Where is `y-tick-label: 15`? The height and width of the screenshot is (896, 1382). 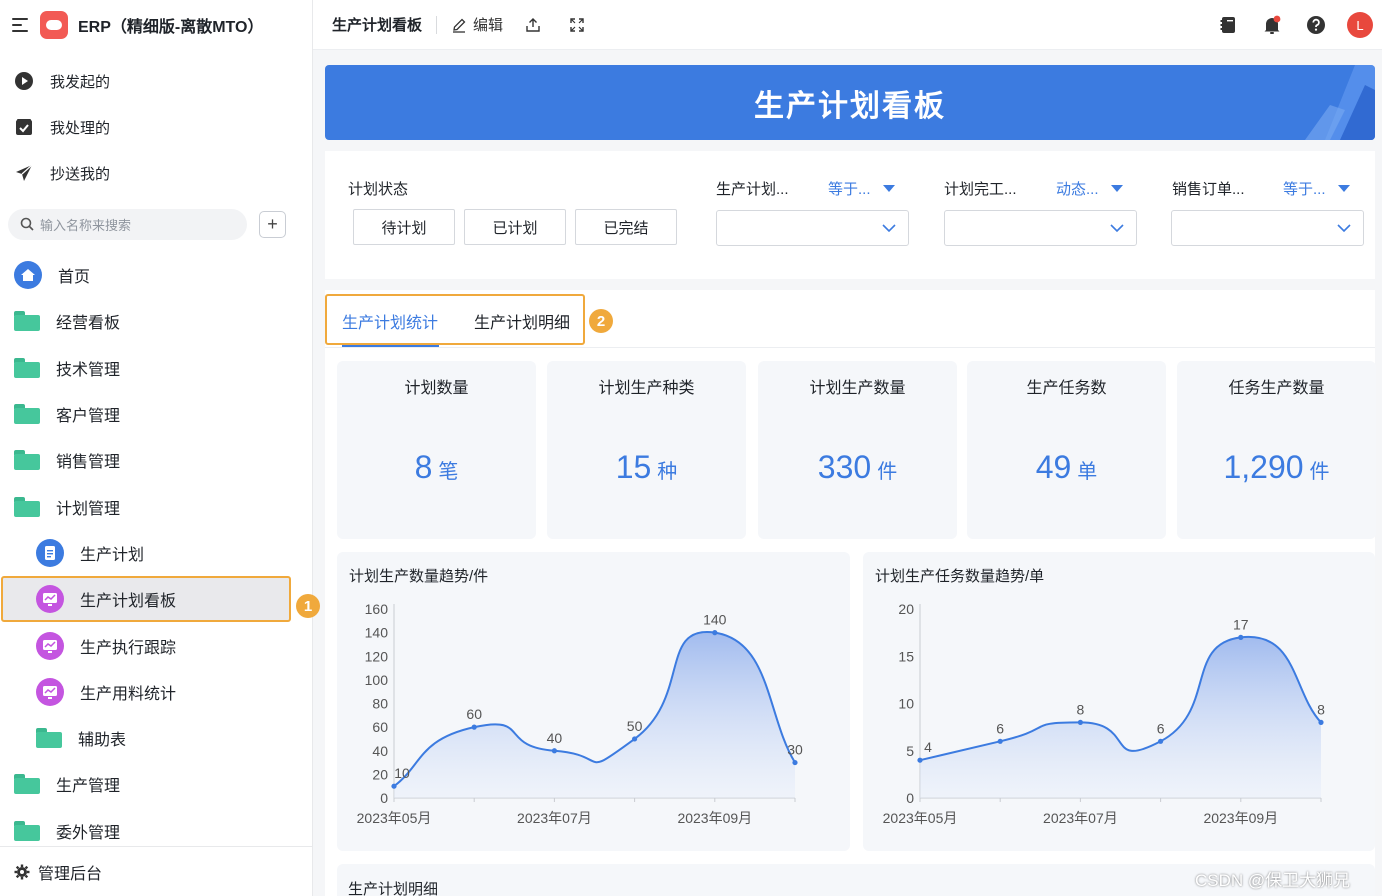
y-tick-label: 15 is located at coordinates (906, 656).